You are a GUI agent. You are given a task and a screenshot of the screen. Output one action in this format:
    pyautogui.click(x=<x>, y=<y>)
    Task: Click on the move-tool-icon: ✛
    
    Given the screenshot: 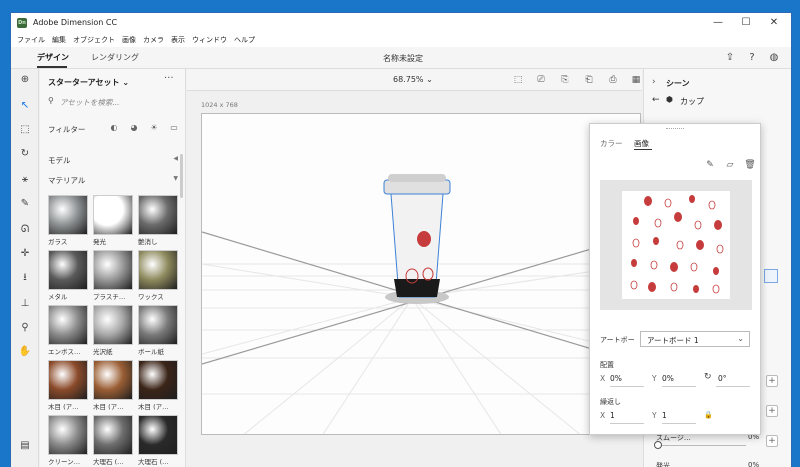 What is the action you would take?
    pyautogui.click(x=25, y=254)
    